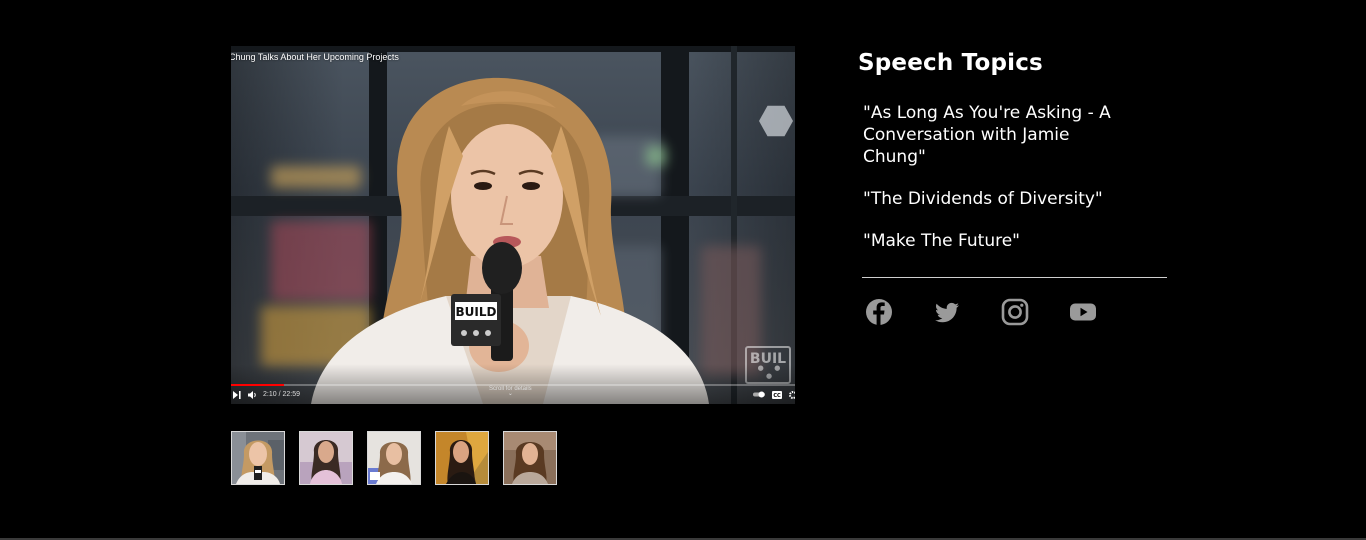 The height and width of the screenshot is (540, 1366). Describe the element at coordinates (983, 199) in the screenshot. I see `speech-topic-item: "The Dividends of Diversity"` at that location.